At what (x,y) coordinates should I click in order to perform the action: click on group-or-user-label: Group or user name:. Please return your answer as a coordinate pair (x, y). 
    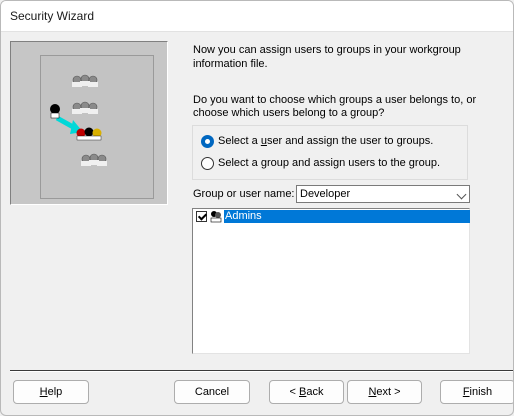
    Looking at the image, I should click on (244, 194).